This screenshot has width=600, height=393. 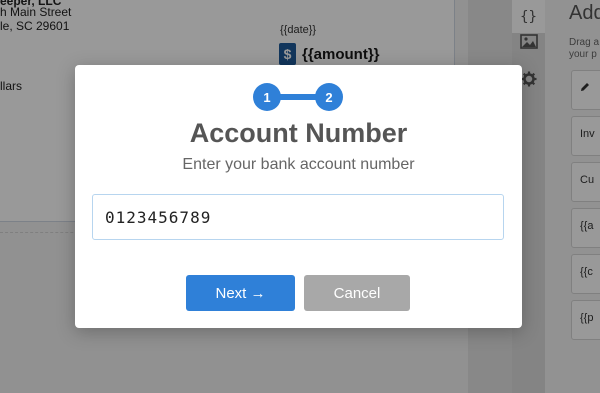 I want to click on step-connector, so click(x=298, y=97).